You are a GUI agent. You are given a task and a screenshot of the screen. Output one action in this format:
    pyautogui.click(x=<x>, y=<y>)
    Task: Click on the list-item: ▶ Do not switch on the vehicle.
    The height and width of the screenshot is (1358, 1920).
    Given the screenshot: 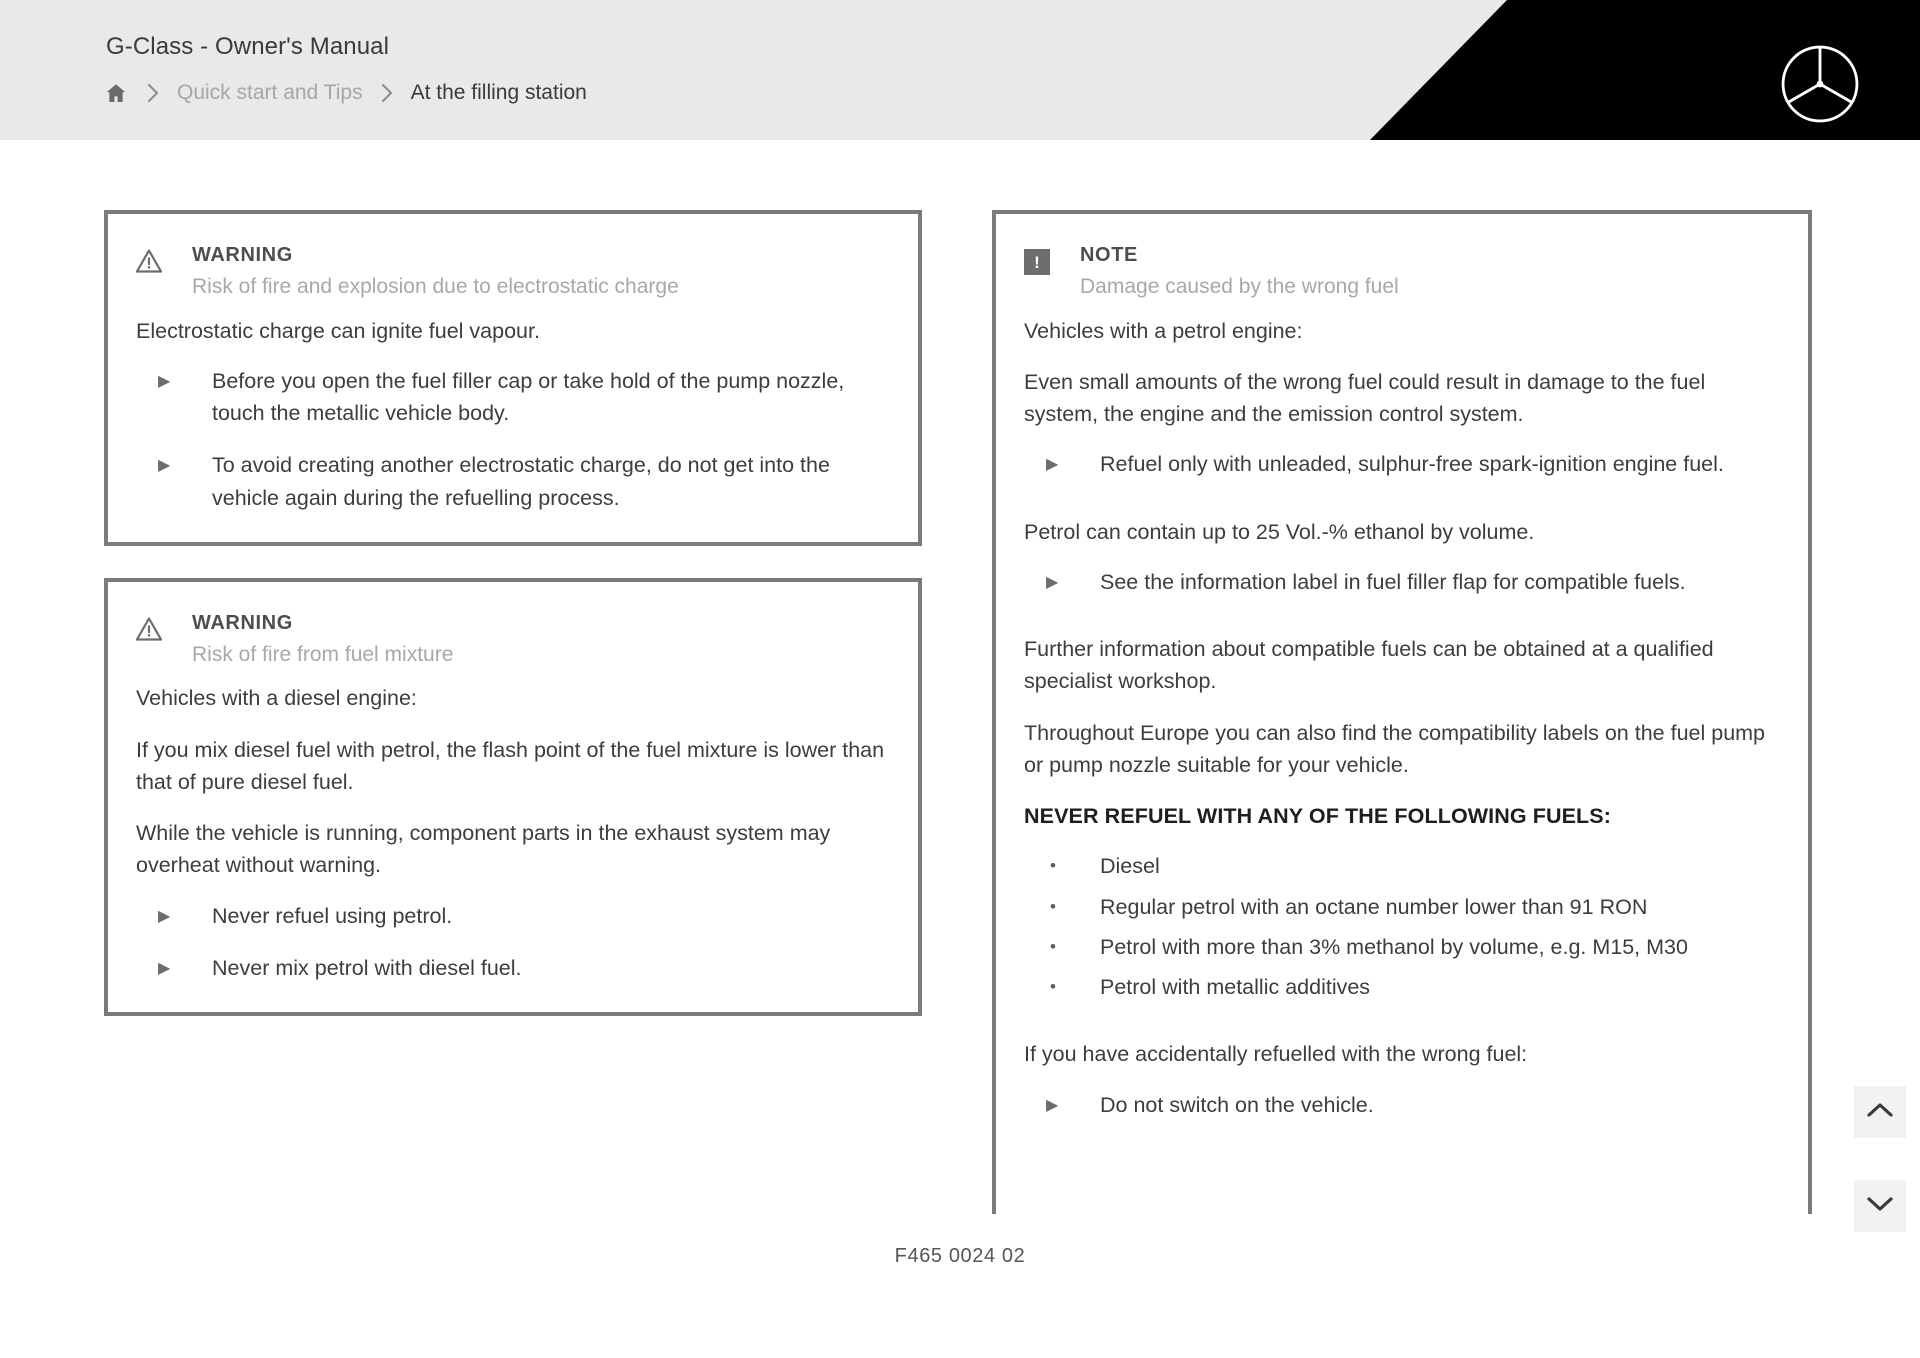 What is the action you would take?
    pyautogui.click(x=1401, y=1105)
    